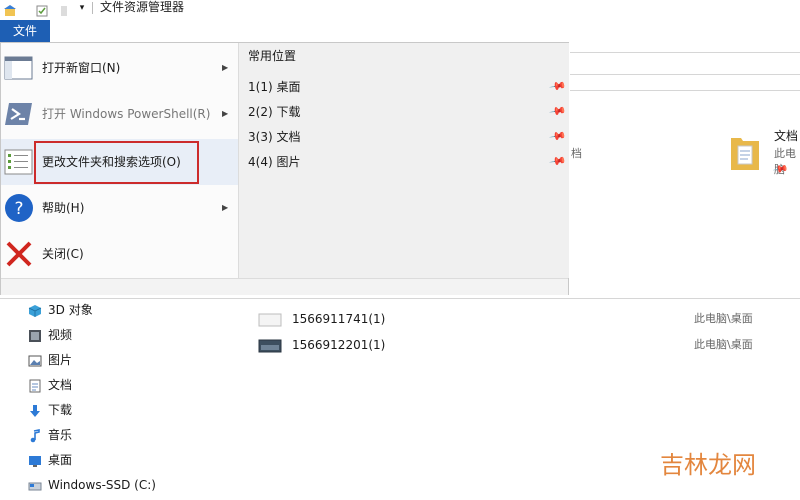 The width and height of the screenshot is (800, 500). Describe the element at coordinates (60, 410) in the screenshot. I see `nav-item-label: 下载` at that location.